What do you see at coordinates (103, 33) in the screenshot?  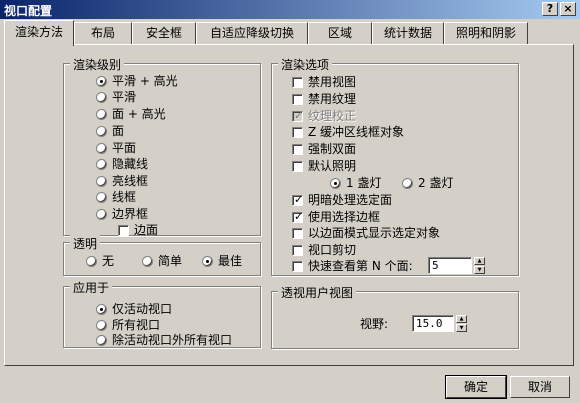 I see `tab-layout: 布局` at bounding box center [103, 33].